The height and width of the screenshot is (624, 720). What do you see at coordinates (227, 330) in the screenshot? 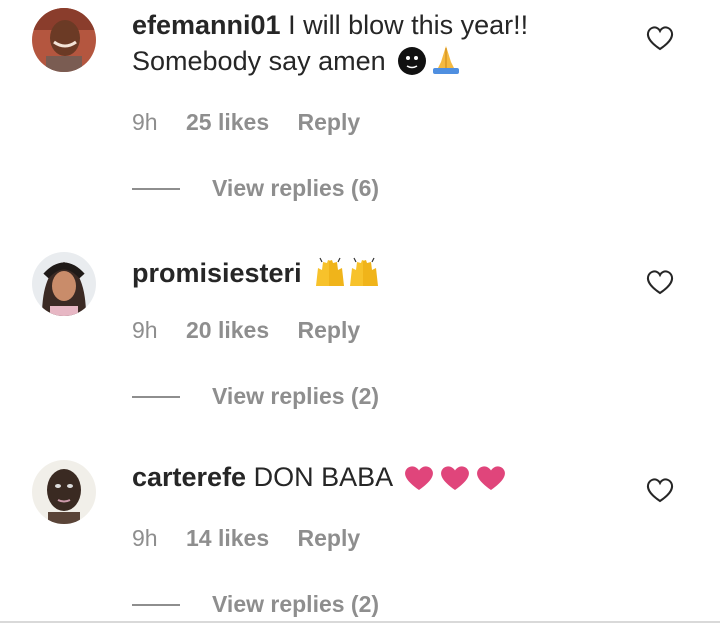
I see `likes-count: 20 likes` at bounding box center [227, 330].